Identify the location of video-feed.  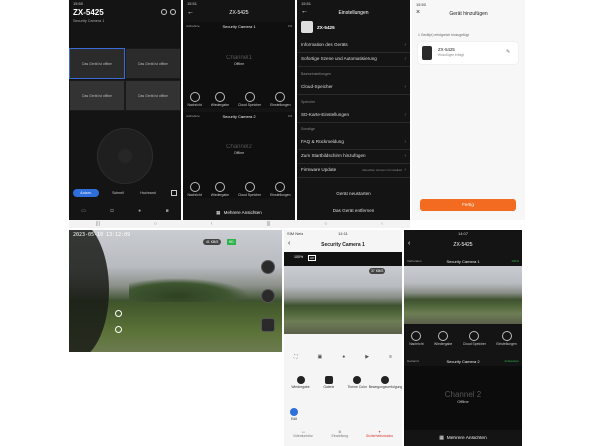
(343, 300).